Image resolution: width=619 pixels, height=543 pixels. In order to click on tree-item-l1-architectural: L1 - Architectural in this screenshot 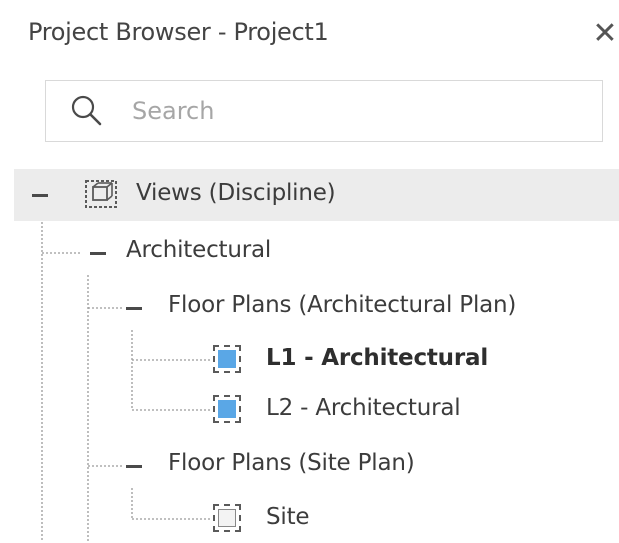, I will do `click(390, 360)`.